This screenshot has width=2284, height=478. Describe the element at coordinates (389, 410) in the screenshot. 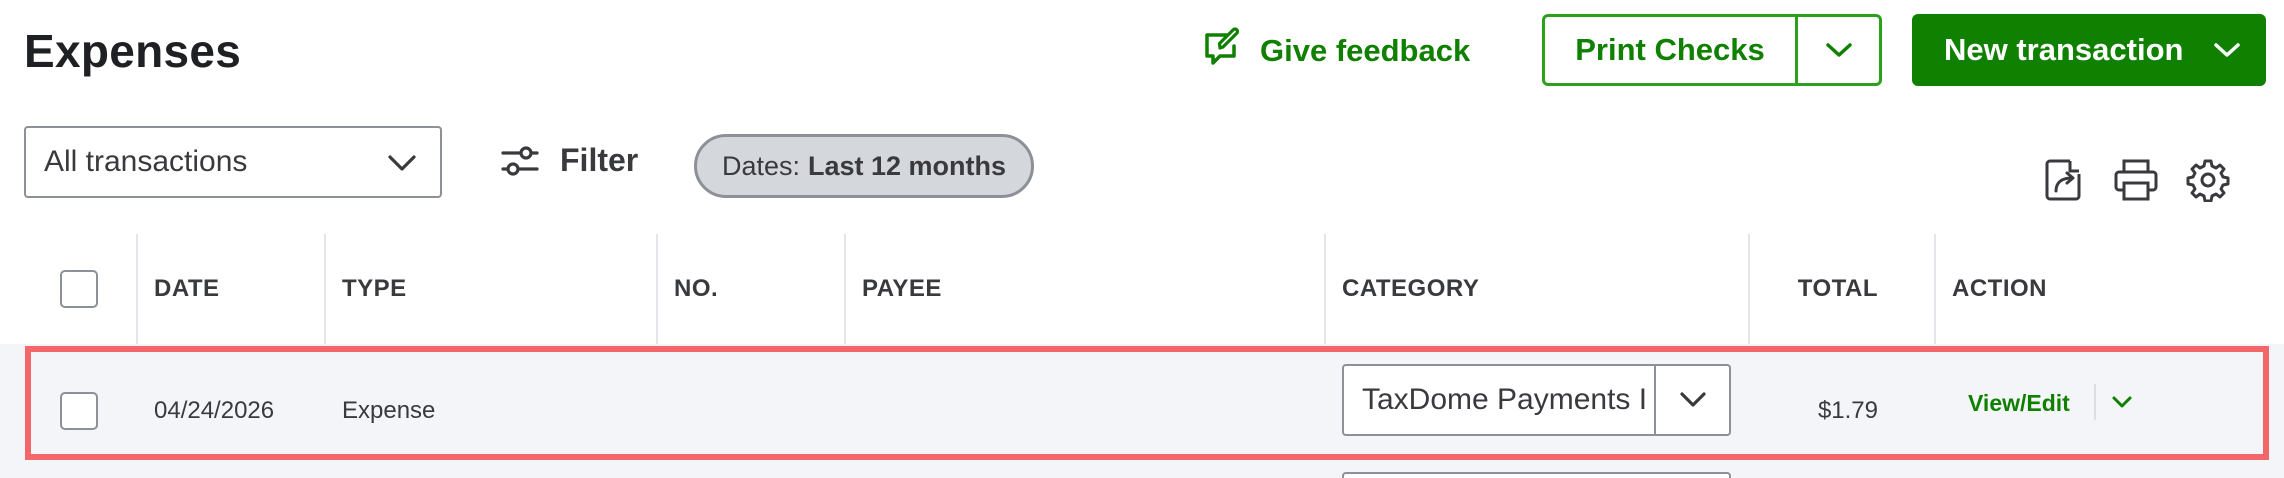

I see `row-type: Expense` at that location.